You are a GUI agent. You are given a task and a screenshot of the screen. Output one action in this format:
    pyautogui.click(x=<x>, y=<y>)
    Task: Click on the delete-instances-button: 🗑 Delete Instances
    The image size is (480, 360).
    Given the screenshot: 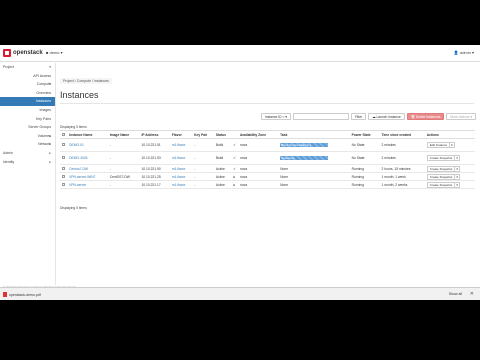 What is the action you would take?
    pyautogui.click(x=425, y=116)
    